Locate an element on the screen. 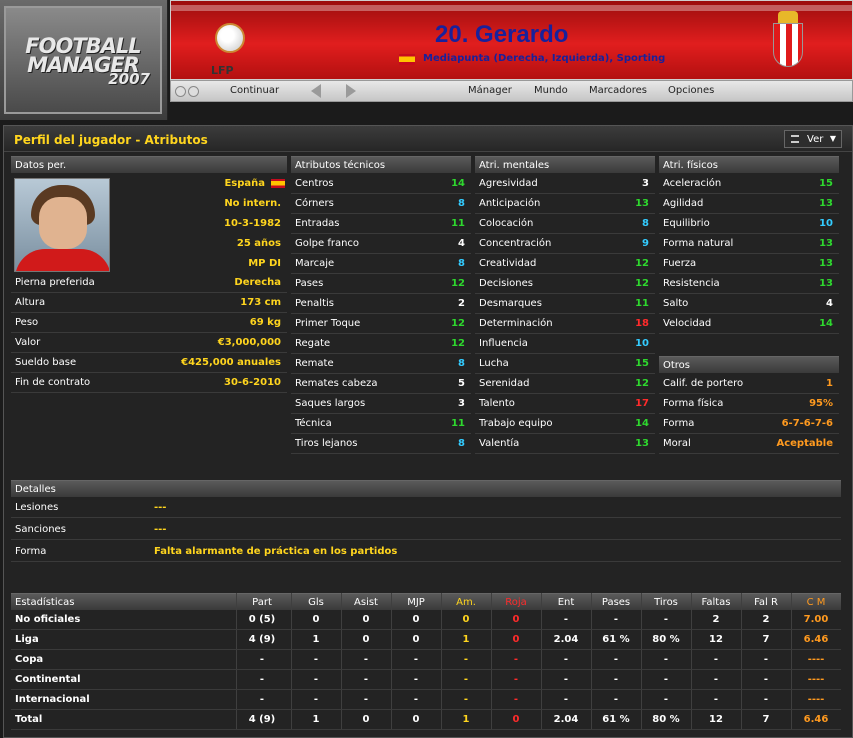  personal-row: Altura 173 cm is located at coordinates (149, 303).